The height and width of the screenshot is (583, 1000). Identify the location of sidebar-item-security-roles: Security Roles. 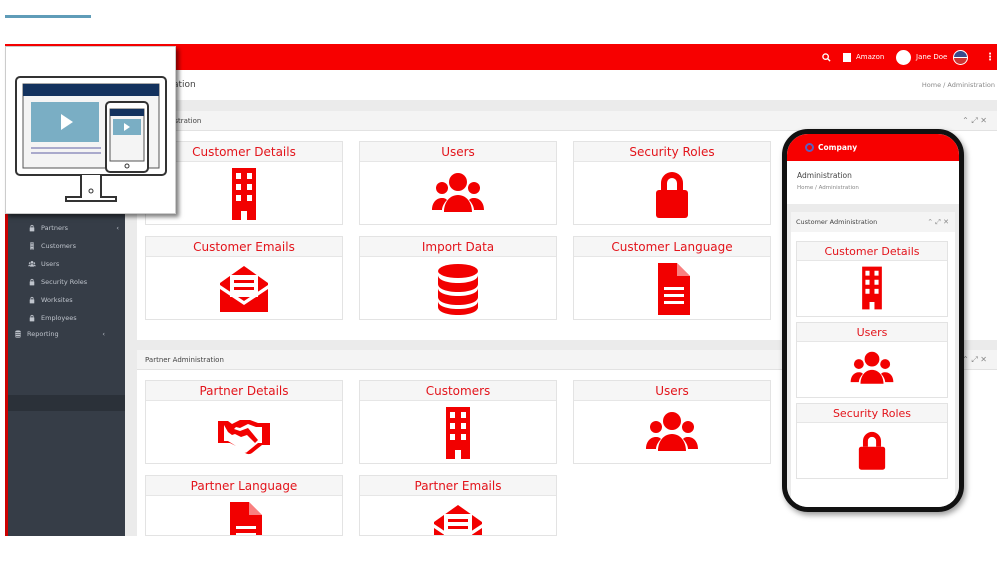
(75, 282).